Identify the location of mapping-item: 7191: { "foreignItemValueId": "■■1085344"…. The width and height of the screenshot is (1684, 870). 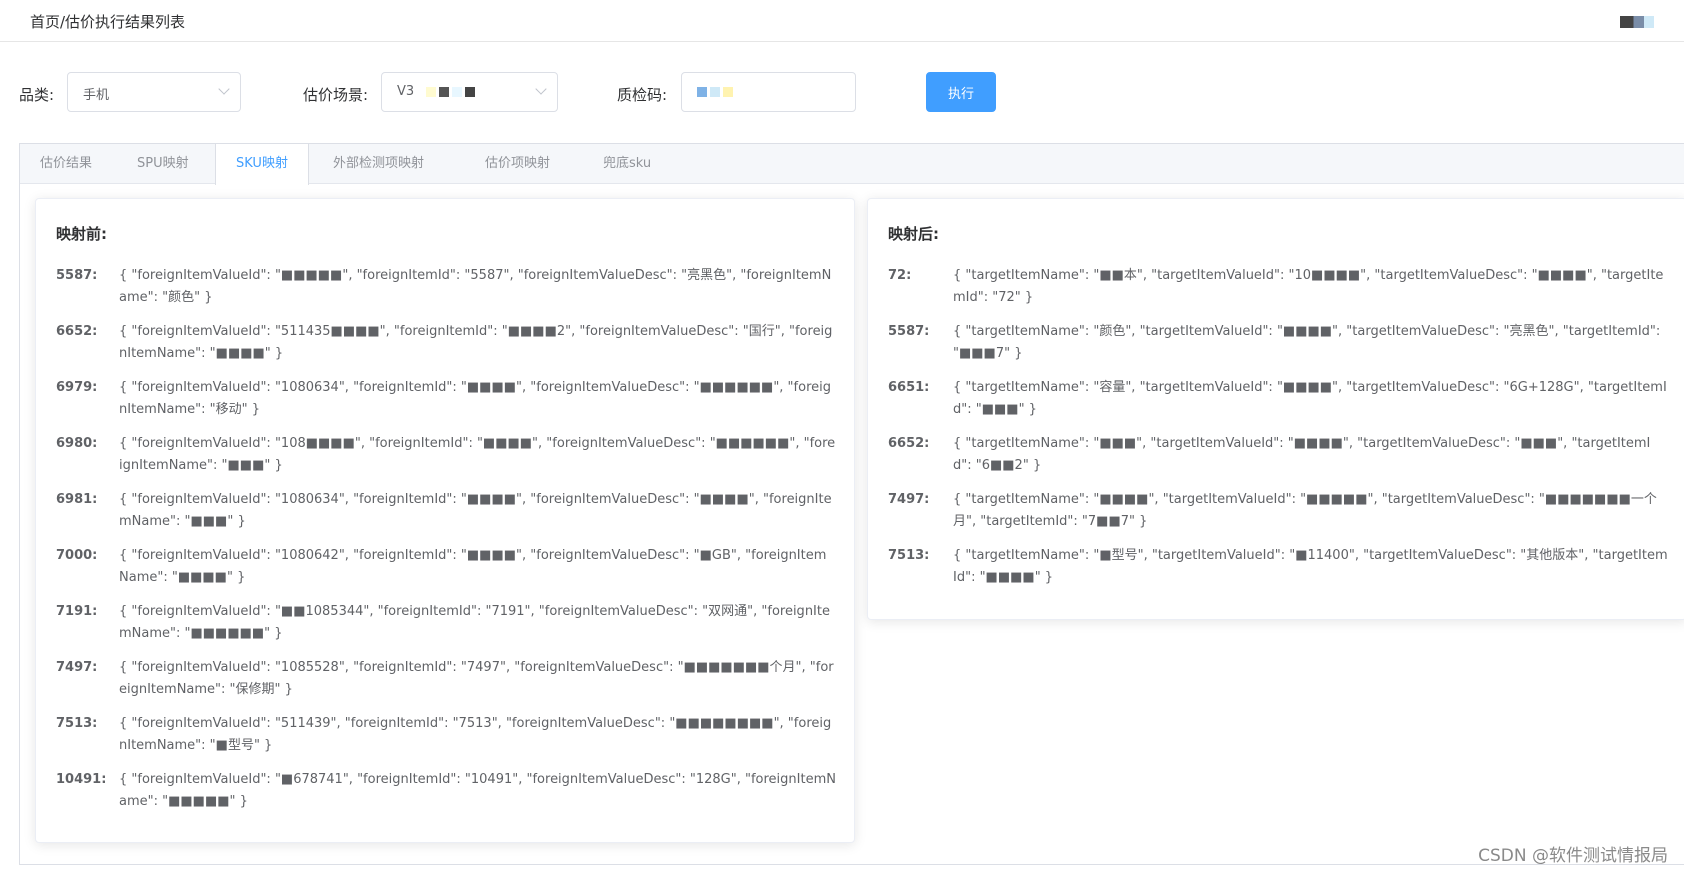
(446, 629).